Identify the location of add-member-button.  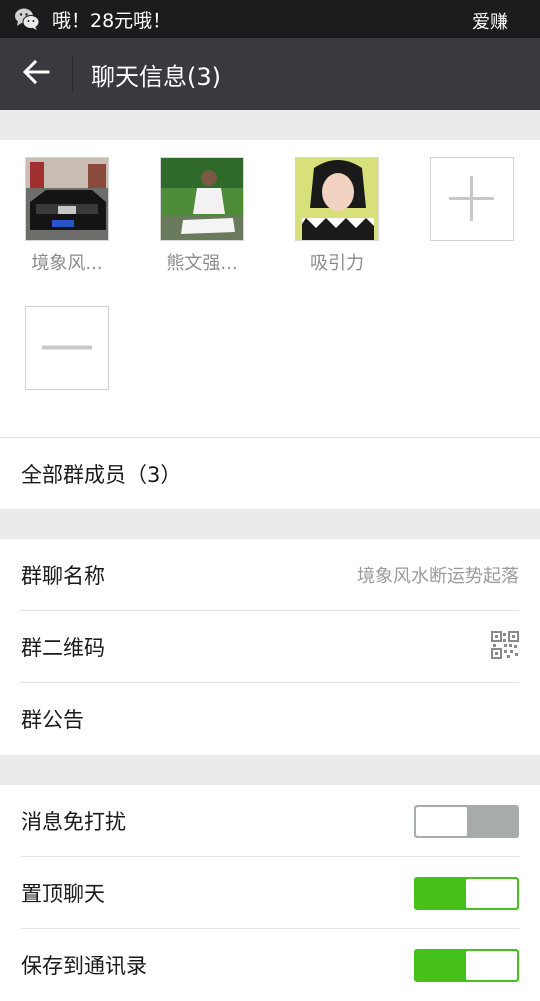
(472, 199).